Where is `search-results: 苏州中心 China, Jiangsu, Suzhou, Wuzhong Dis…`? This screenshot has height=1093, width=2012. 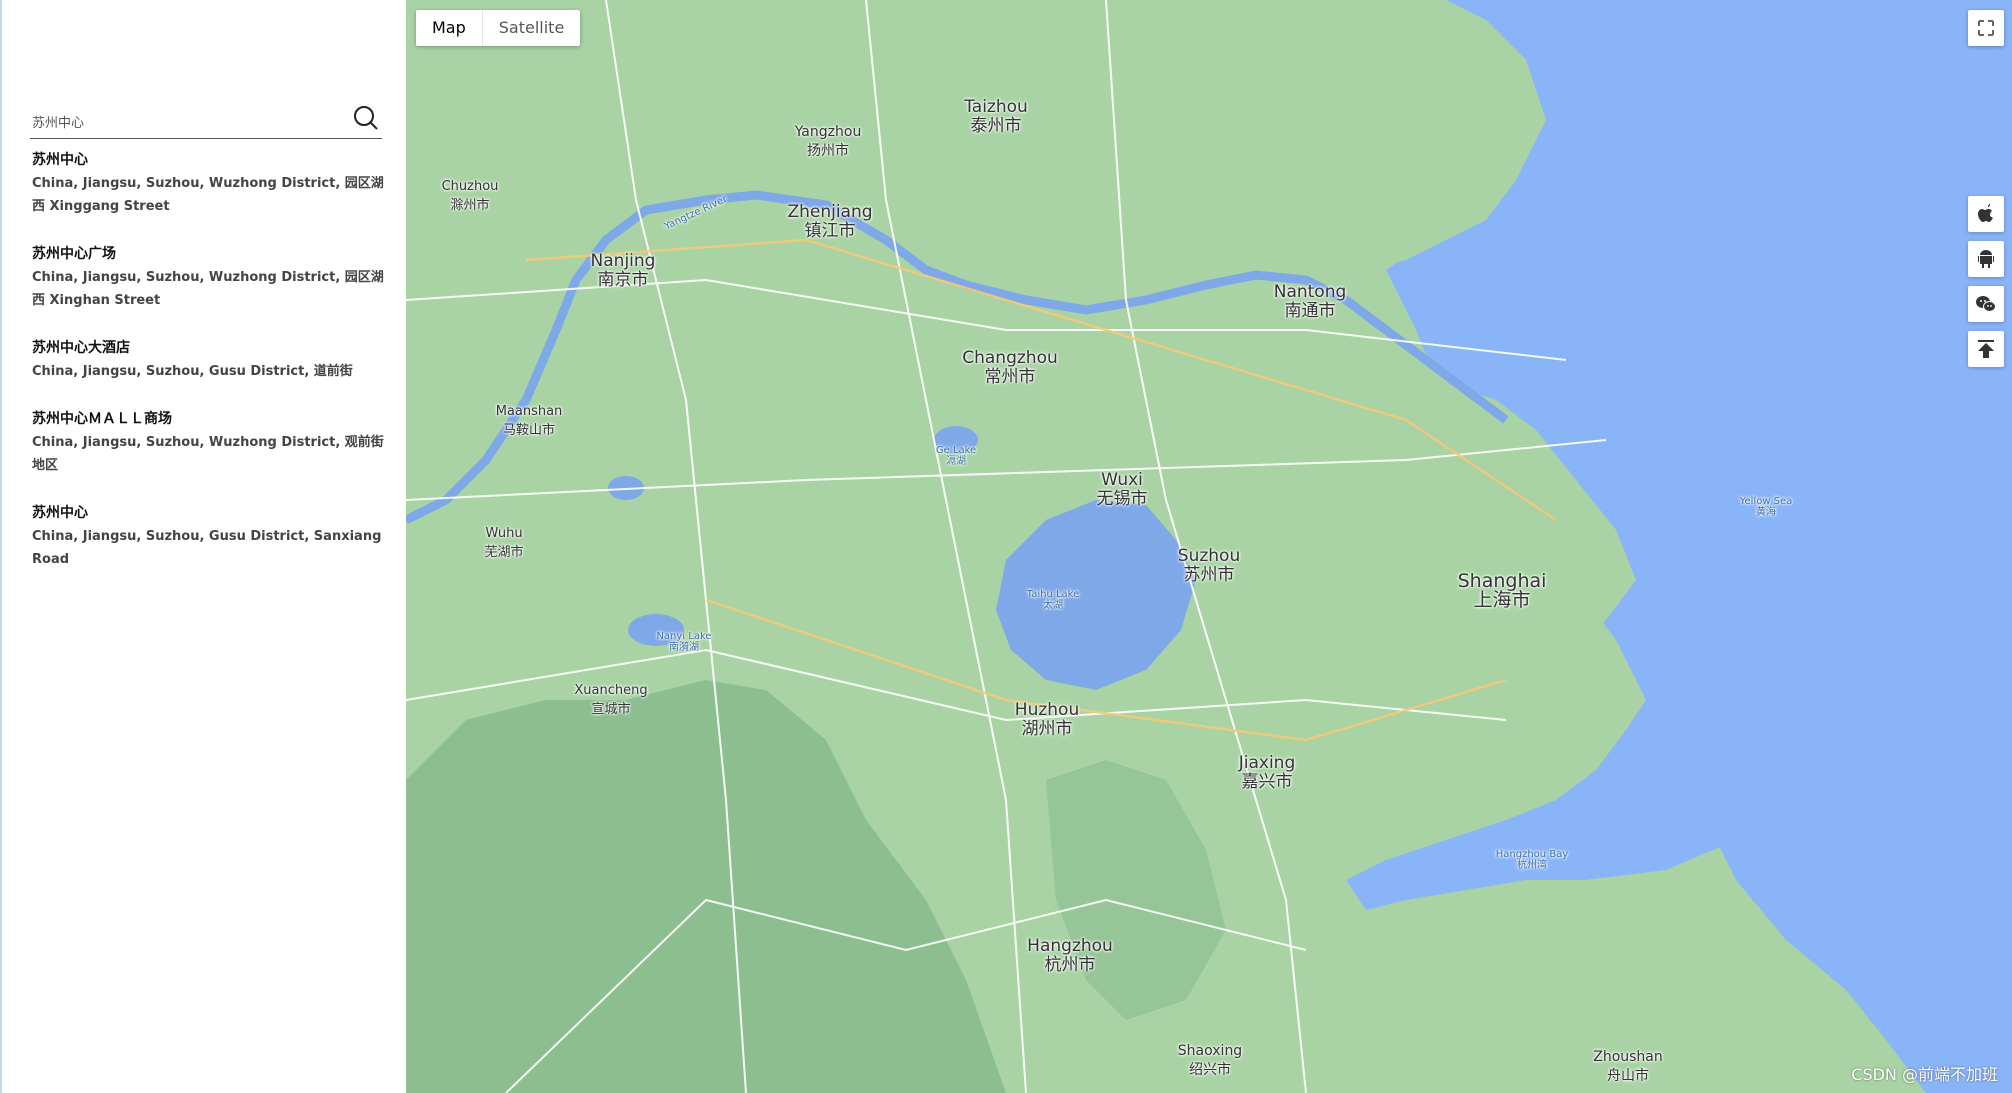
search-results: 苏州中心 China, Jiangsu, Suzhou, Wuzhong Dis… is located at coordinates (210, 373).